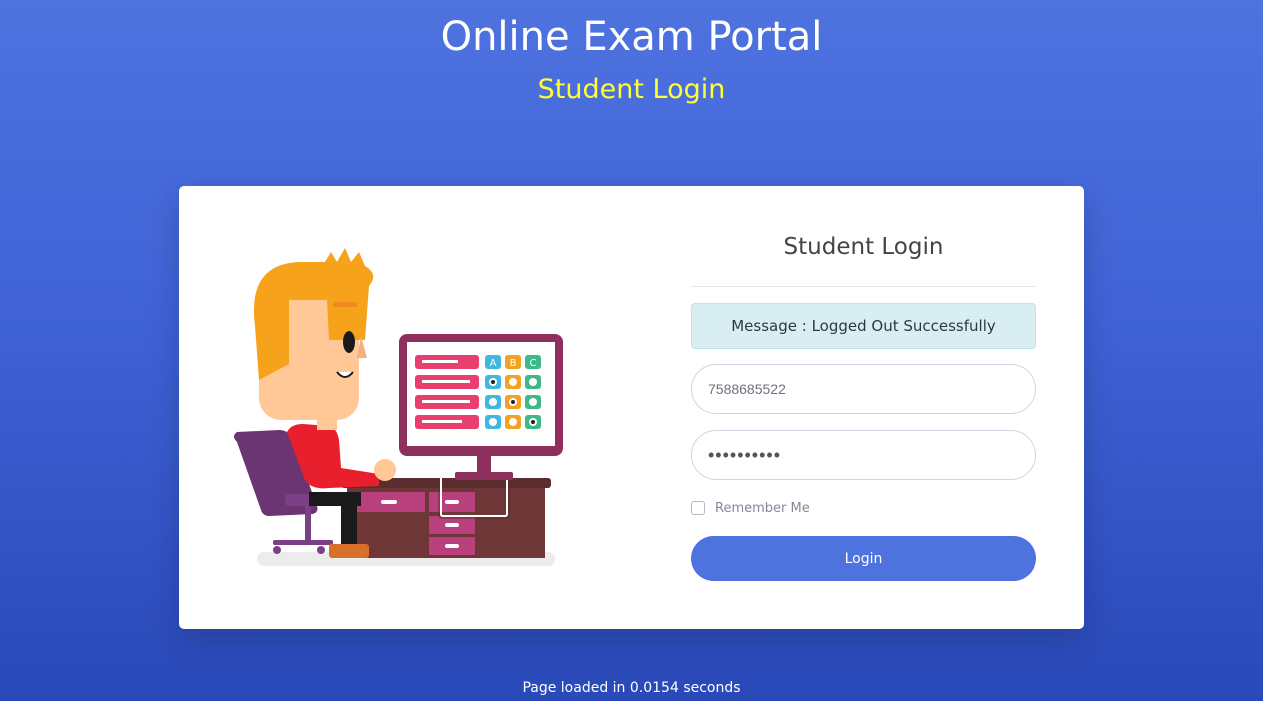 This screenshot has height=701, width=1263. Describe the element at coordinates (513, 363) in the screenshot. I see `option-b-label: B` at that location.